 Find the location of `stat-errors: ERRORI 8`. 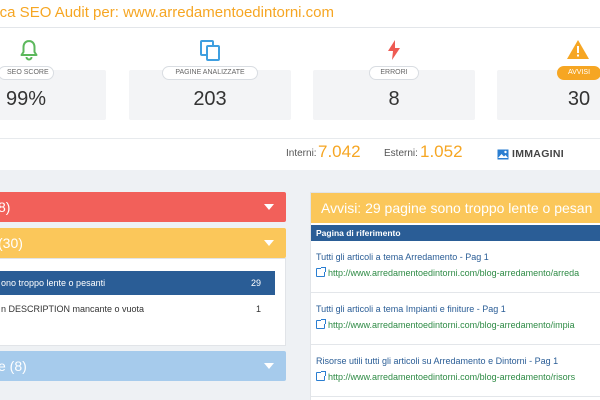

stat-errors: ERRORI 8 is located at coordinates (394, 74).